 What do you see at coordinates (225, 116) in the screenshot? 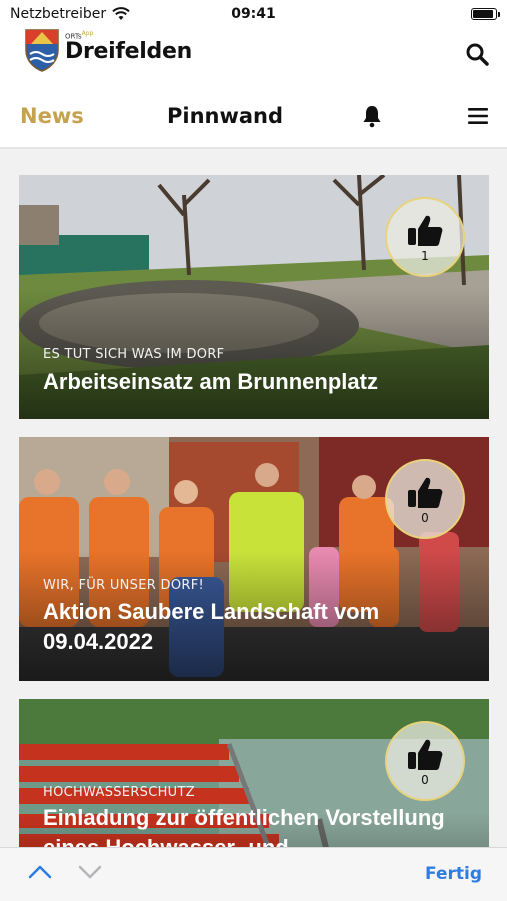
I see `tab-pinnwand: Pinnwand` at bounding box center [225, 116].